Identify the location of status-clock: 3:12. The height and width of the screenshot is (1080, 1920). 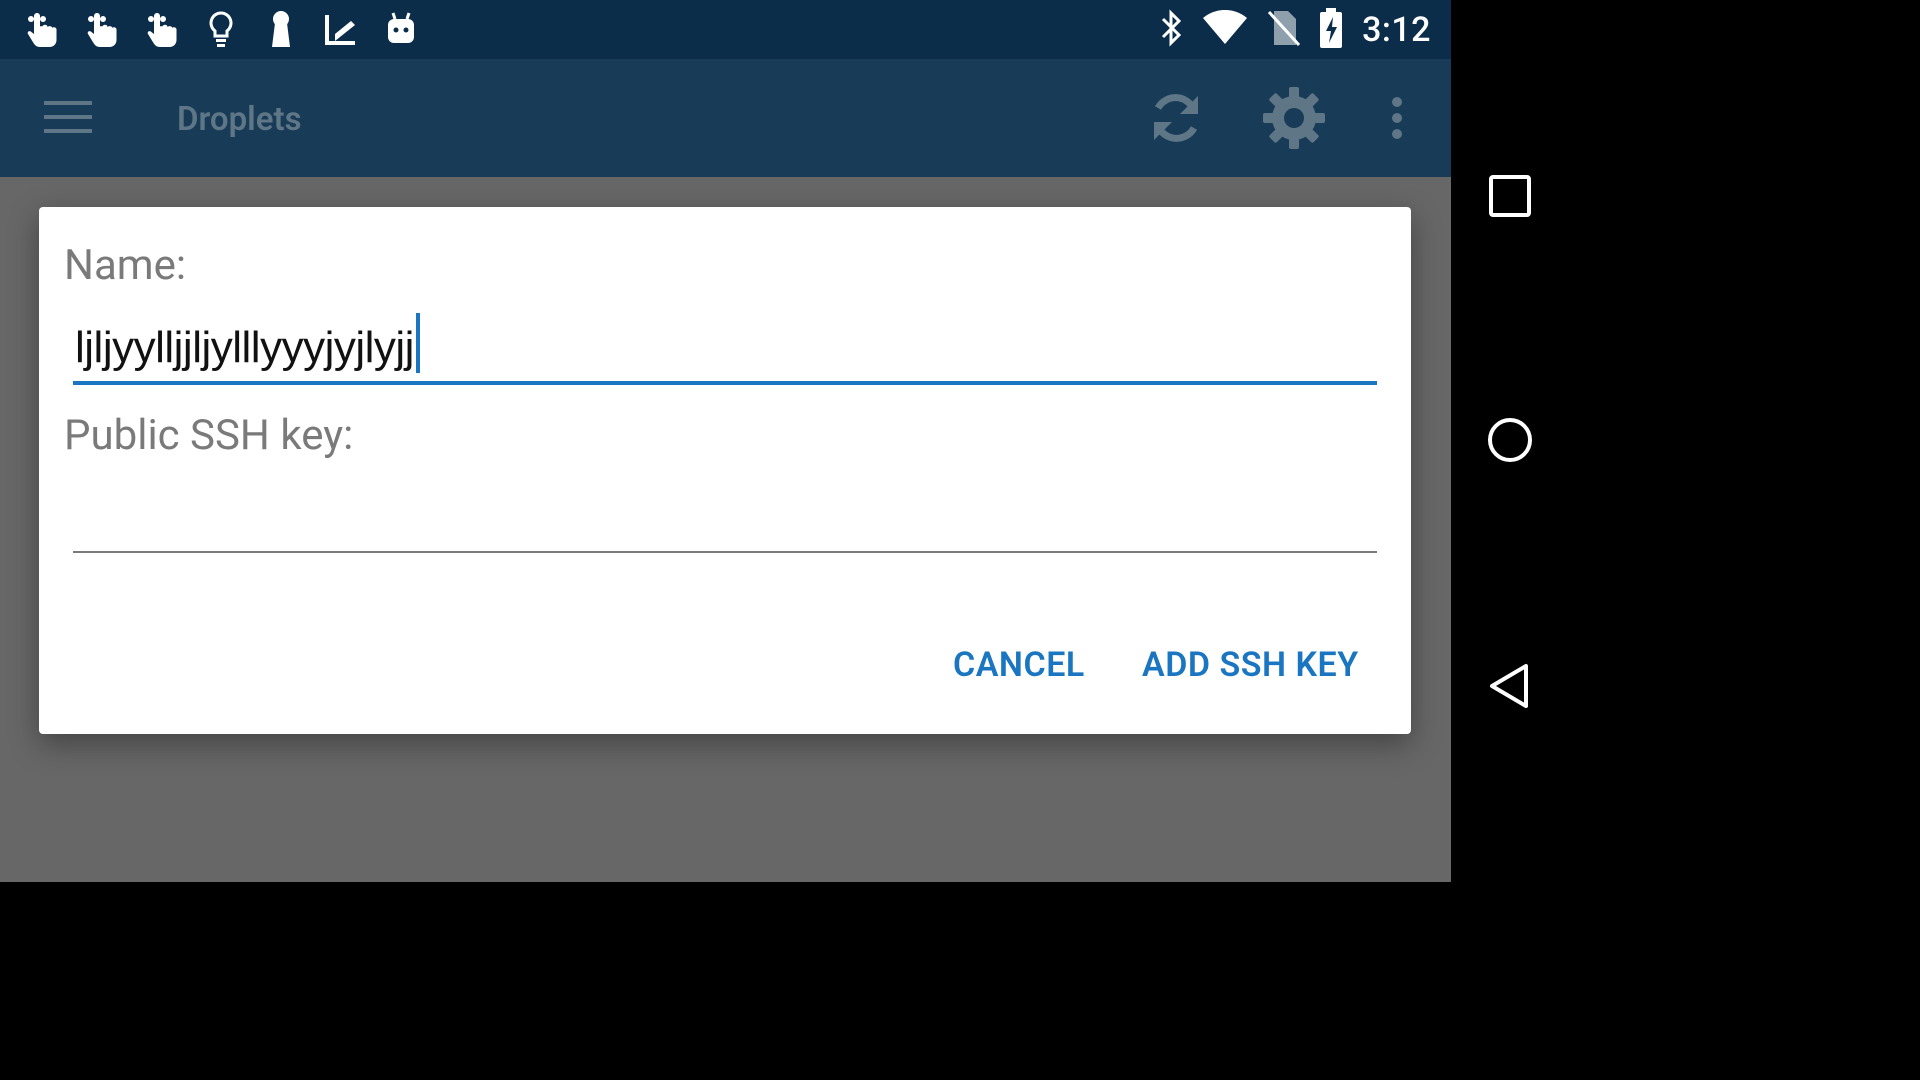
(1396, 30).